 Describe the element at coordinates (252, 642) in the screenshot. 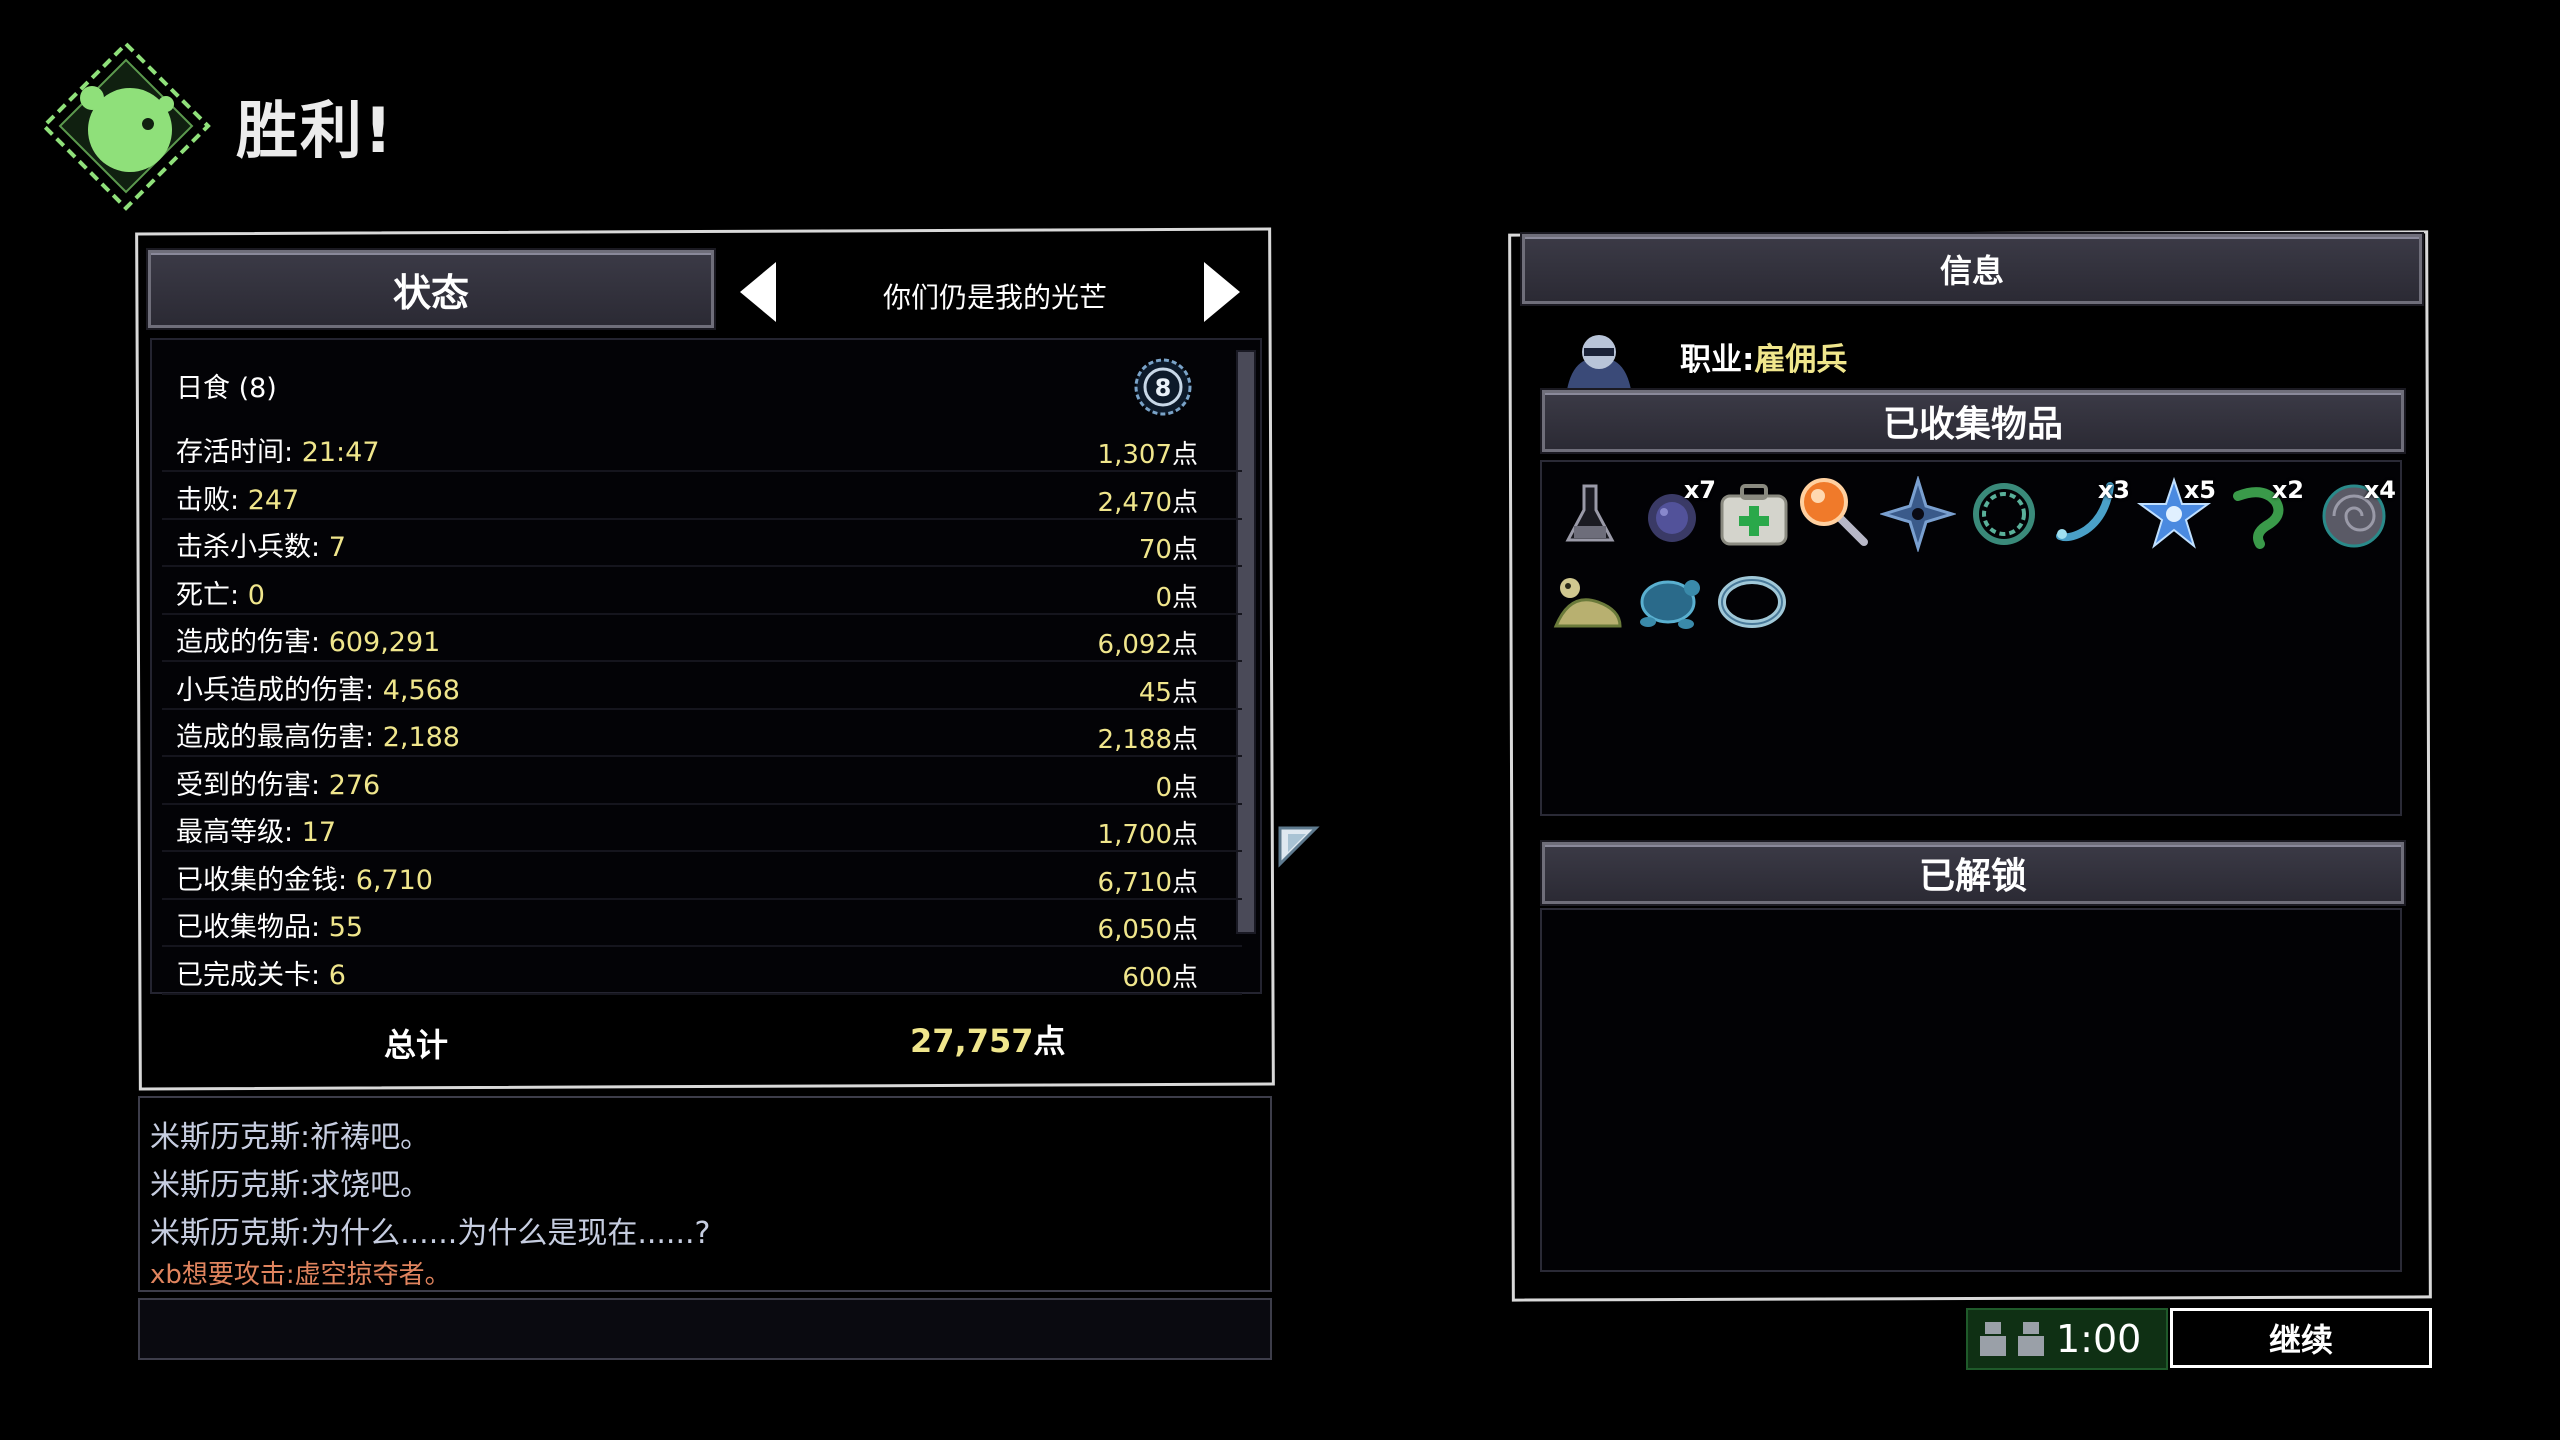

I see `stat-label-text: 造成的伤害:` at that location.